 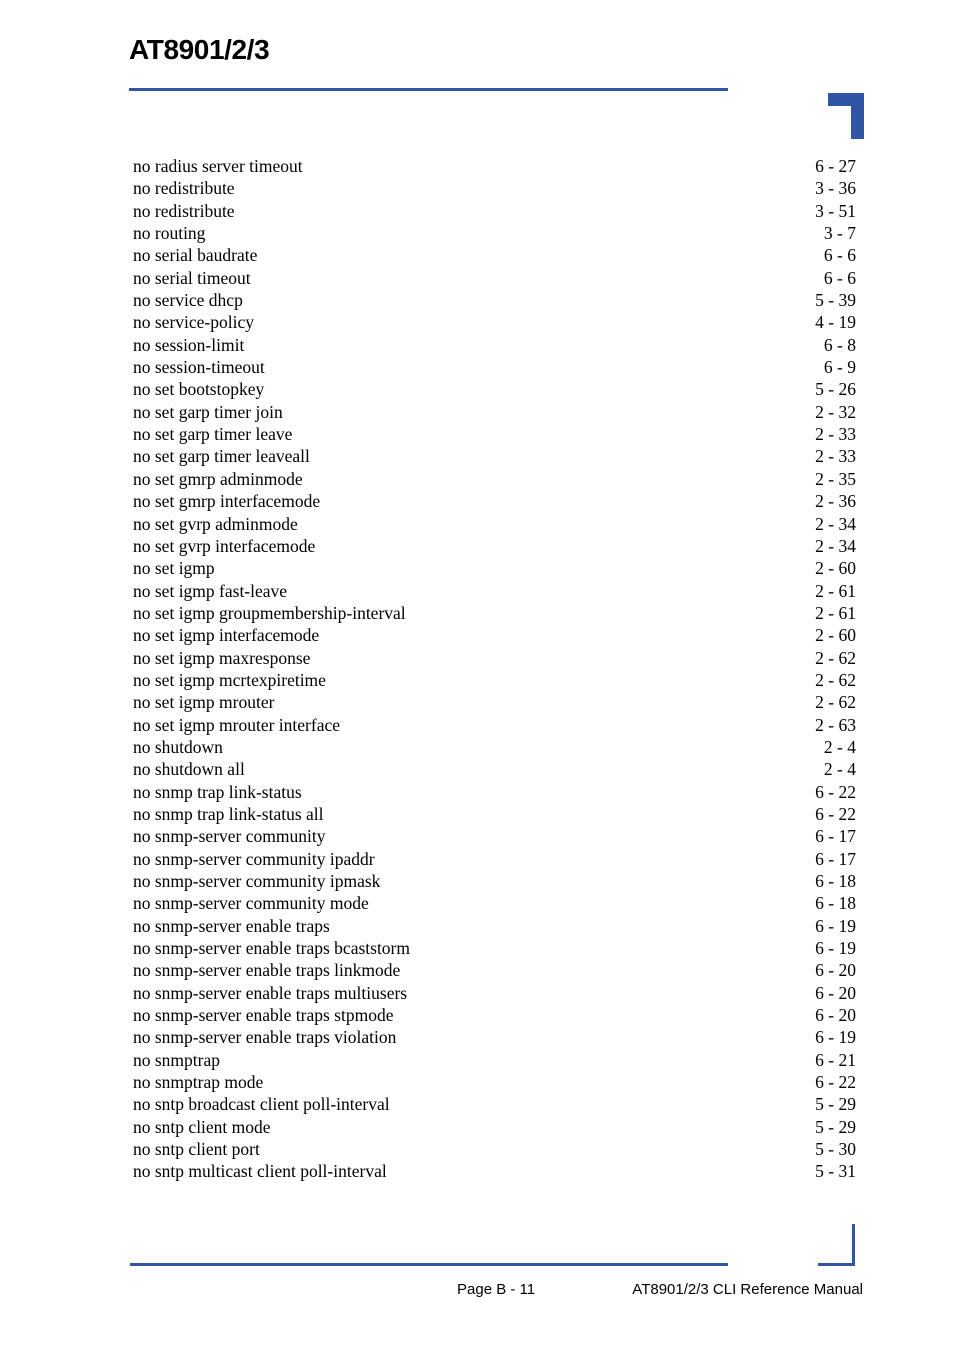 I want to click on index-entry-row: no redistribute 3 - 36, so click(x=494, y=188).